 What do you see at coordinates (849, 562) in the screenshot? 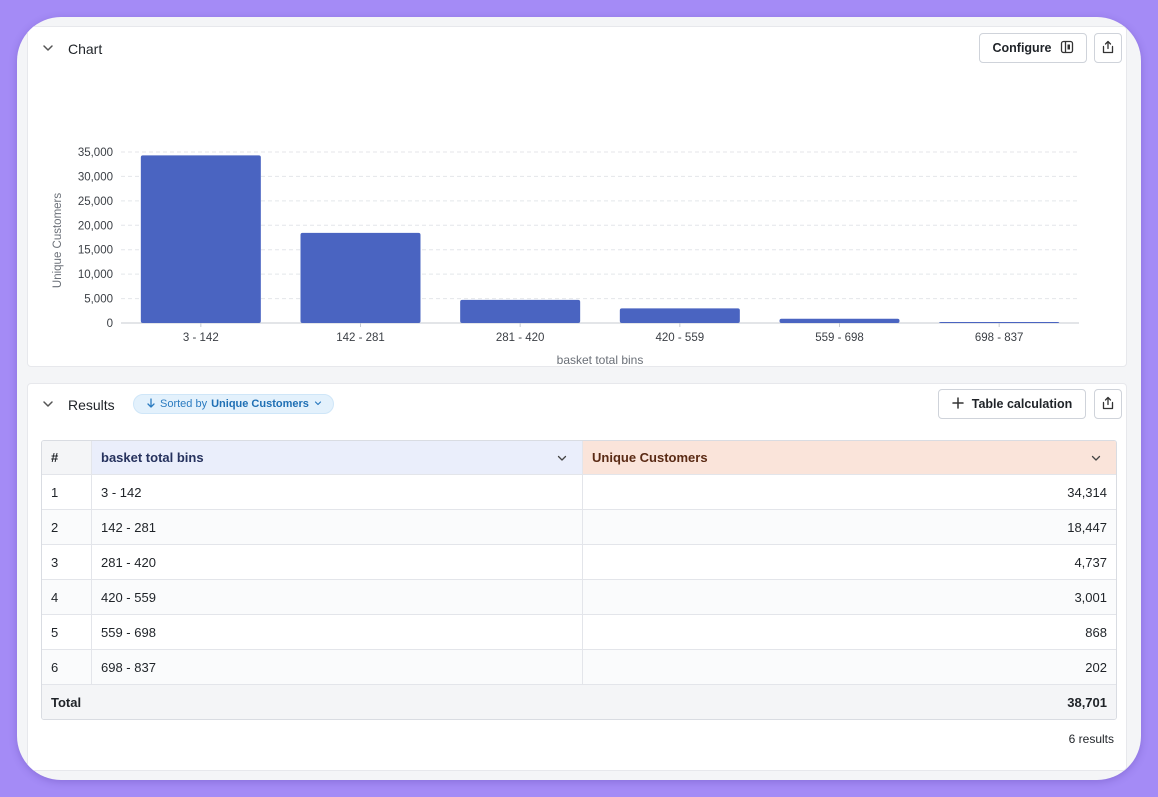
I see `value-cell: 4,737` at bounding box center [849, 562].